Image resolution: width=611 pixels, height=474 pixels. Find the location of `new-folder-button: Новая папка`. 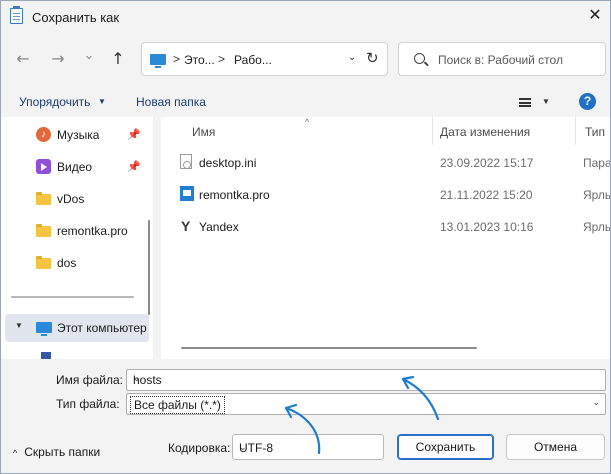

new-folder-button: Новая папка is located at coordinates (171, 102).